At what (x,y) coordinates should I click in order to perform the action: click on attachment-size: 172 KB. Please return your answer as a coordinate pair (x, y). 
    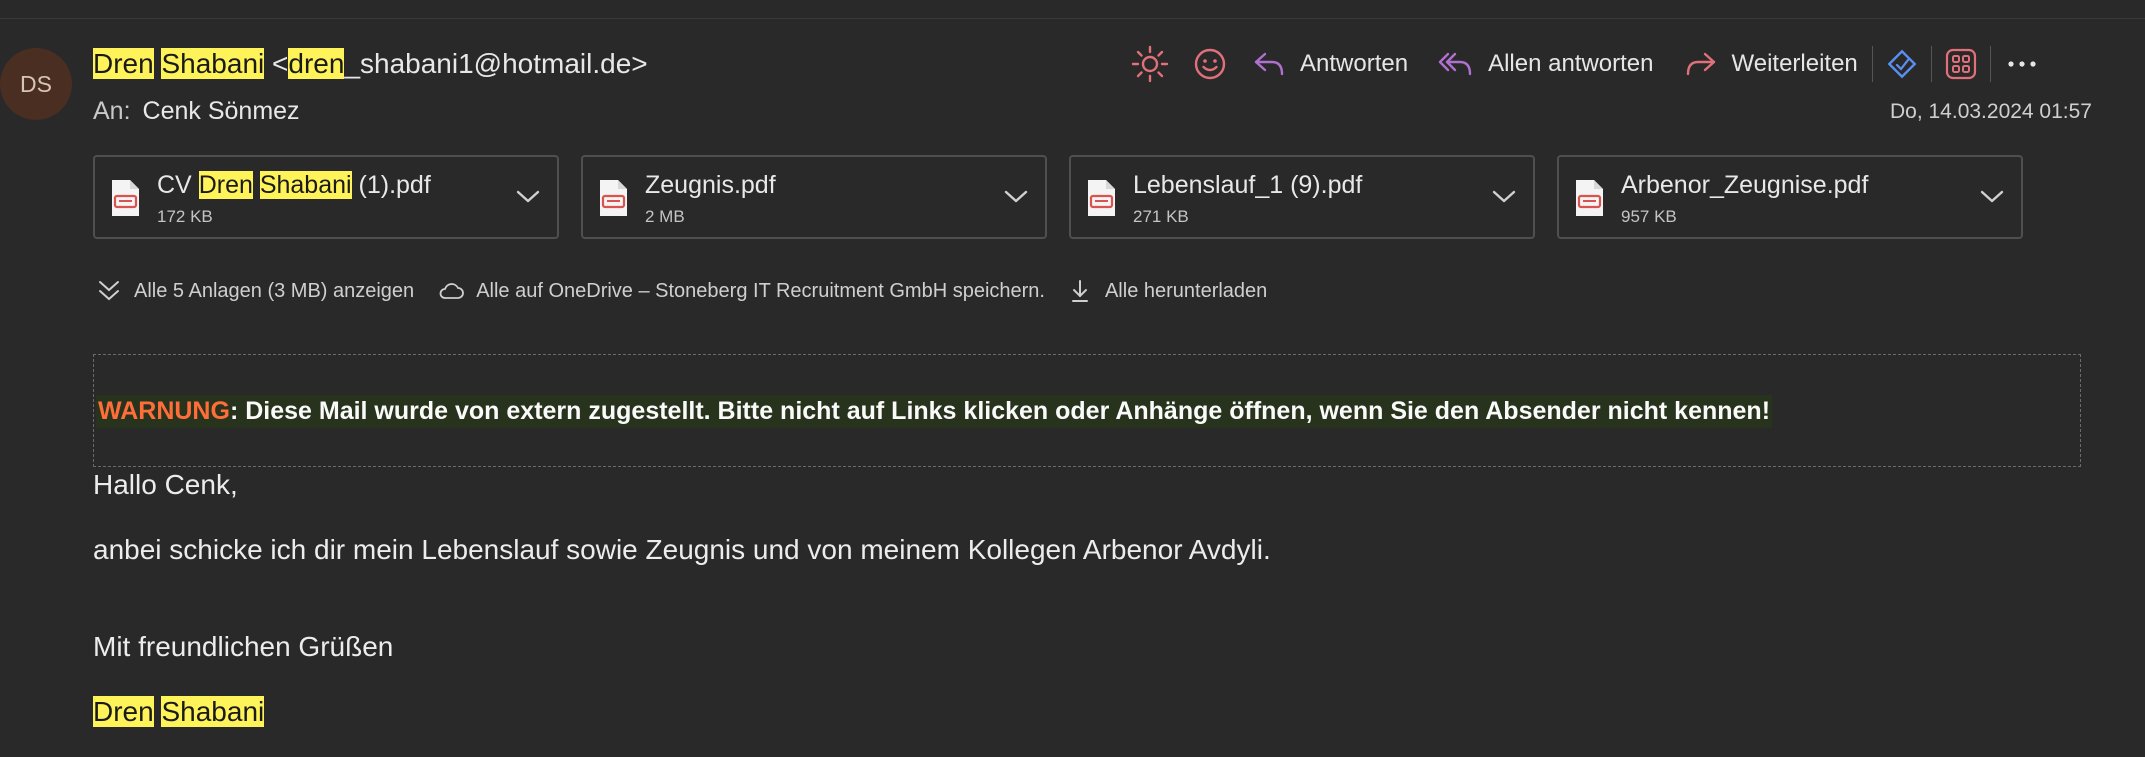
    Looking at the image, I should click on (185, 216).